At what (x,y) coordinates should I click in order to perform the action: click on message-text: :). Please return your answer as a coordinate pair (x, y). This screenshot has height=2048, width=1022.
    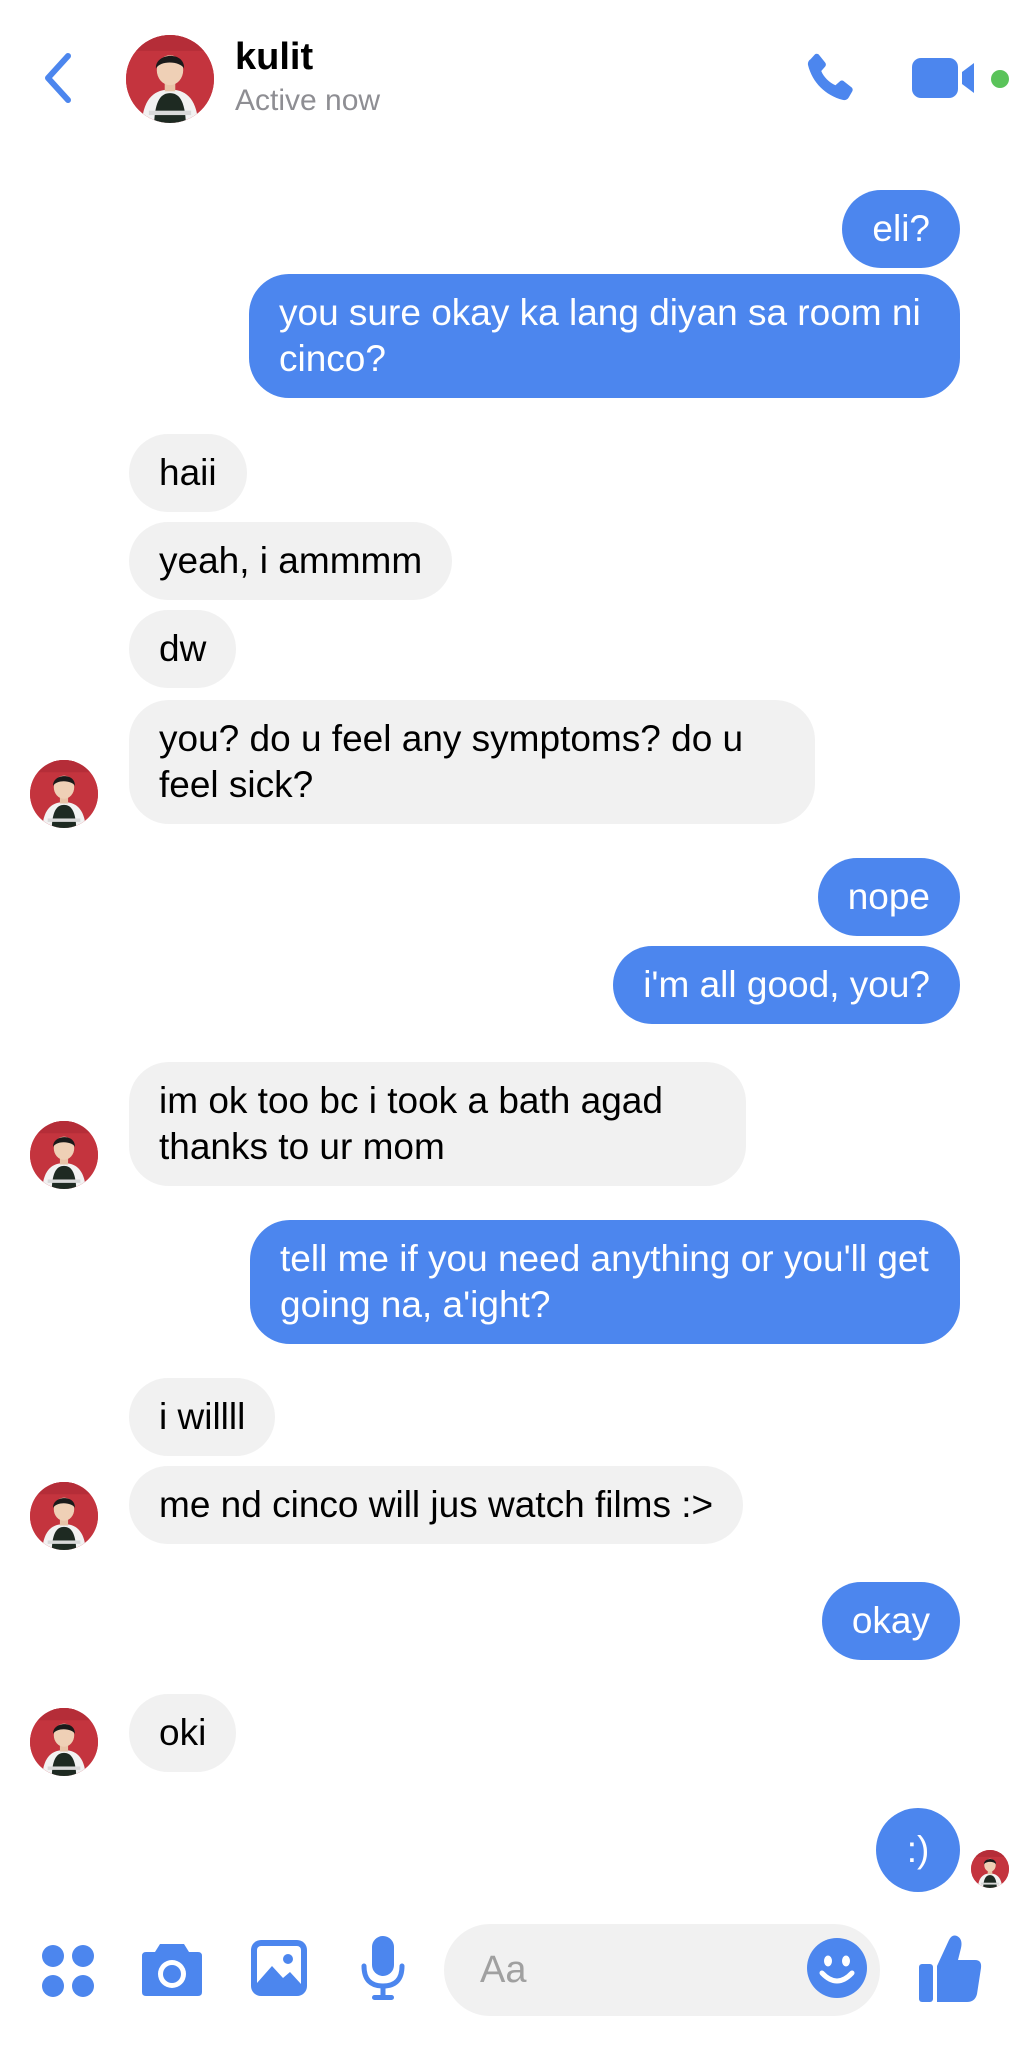
    Looking at the image, I should click on (918, 1849).